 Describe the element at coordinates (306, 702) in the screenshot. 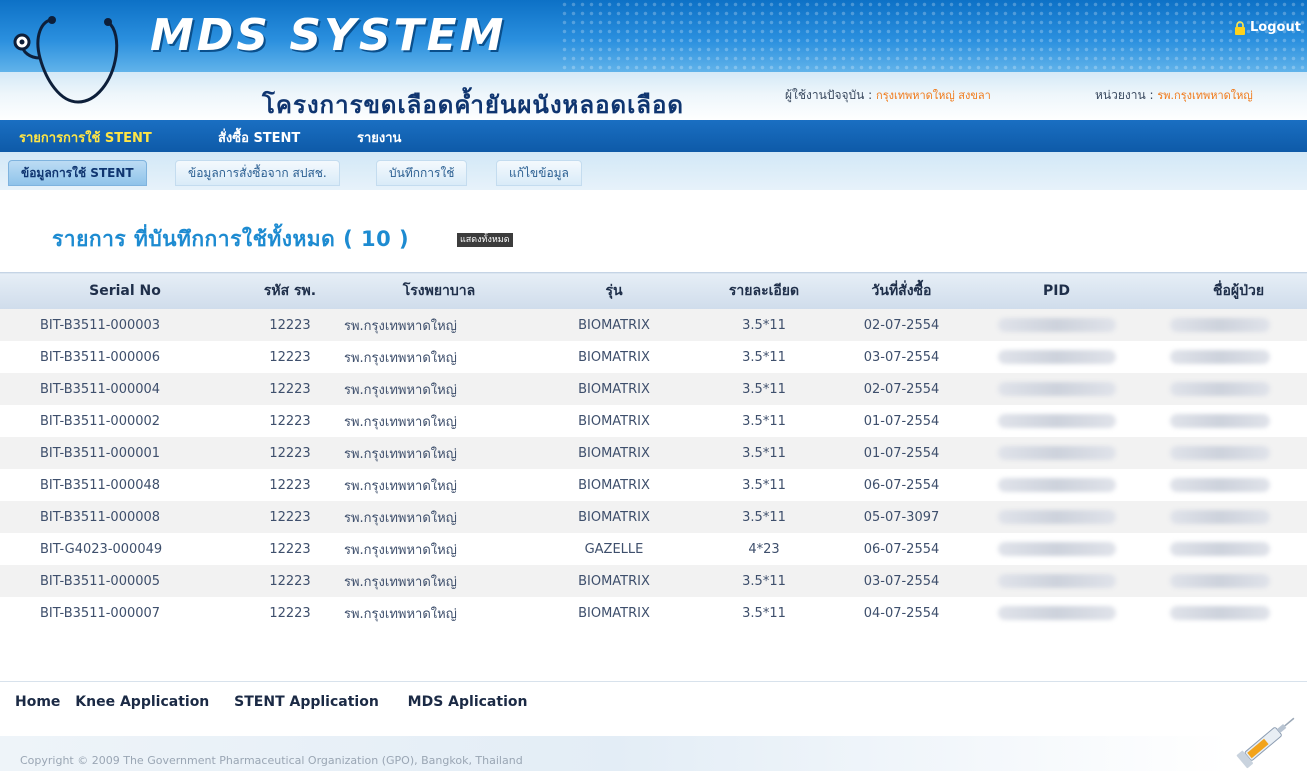

I see `footer-link-stent-application: STENT Application` at that location.